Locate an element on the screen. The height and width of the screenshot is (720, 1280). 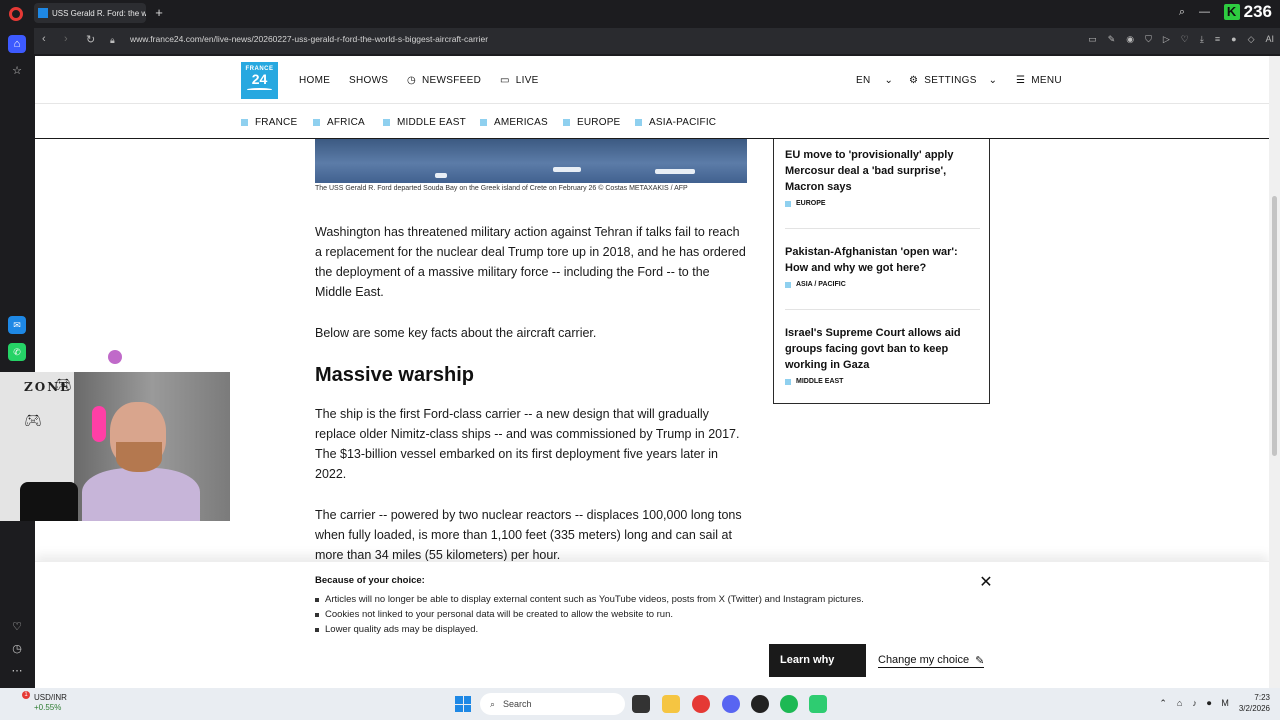
menu-button: ☰ MENU is located at coordinates (1039, 80).